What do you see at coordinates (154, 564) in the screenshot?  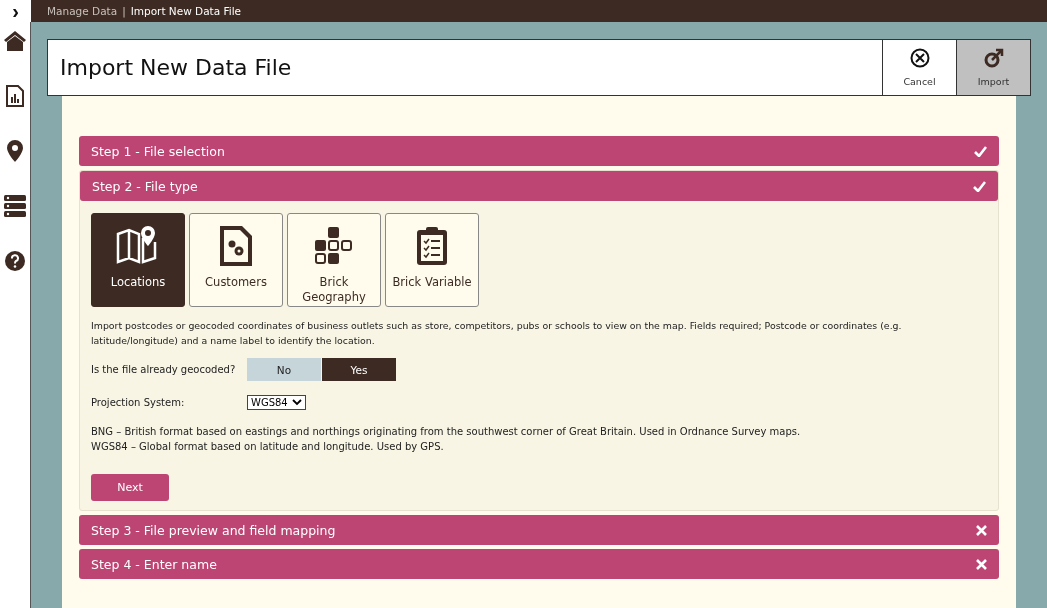 I see `step-title: Step 4 - Enter name` at bounding box center [154, 564].